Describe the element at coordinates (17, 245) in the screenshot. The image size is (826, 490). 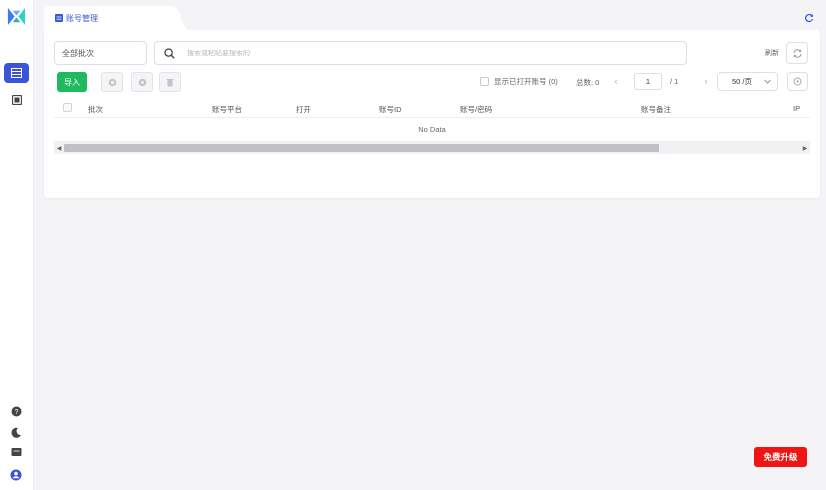
I see `sidebar: ?` at that location.